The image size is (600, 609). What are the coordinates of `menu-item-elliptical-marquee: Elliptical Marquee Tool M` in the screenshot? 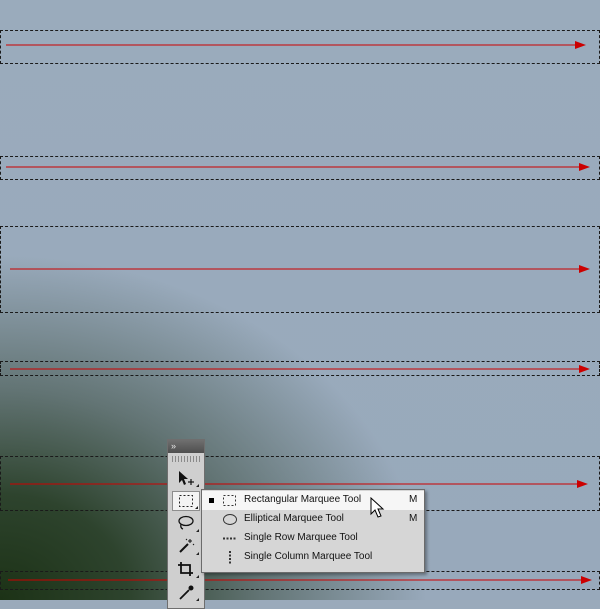 It's located at (313, 519).